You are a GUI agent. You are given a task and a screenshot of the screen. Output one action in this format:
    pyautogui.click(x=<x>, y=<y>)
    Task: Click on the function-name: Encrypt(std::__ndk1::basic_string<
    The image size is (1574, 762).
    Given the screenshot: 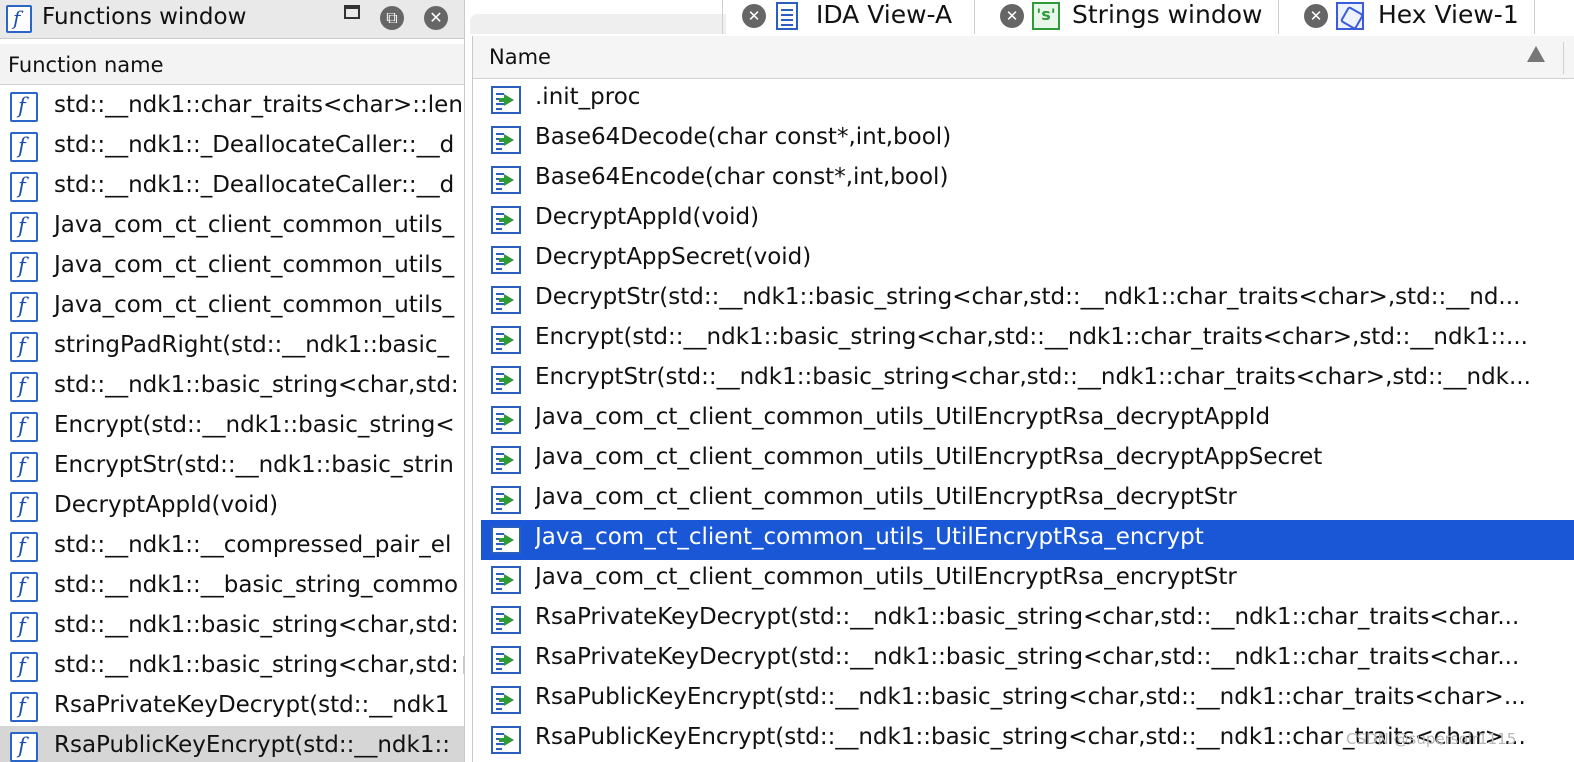 What is the action you would take?
    pyautogui.click(x=254, y=425)
    